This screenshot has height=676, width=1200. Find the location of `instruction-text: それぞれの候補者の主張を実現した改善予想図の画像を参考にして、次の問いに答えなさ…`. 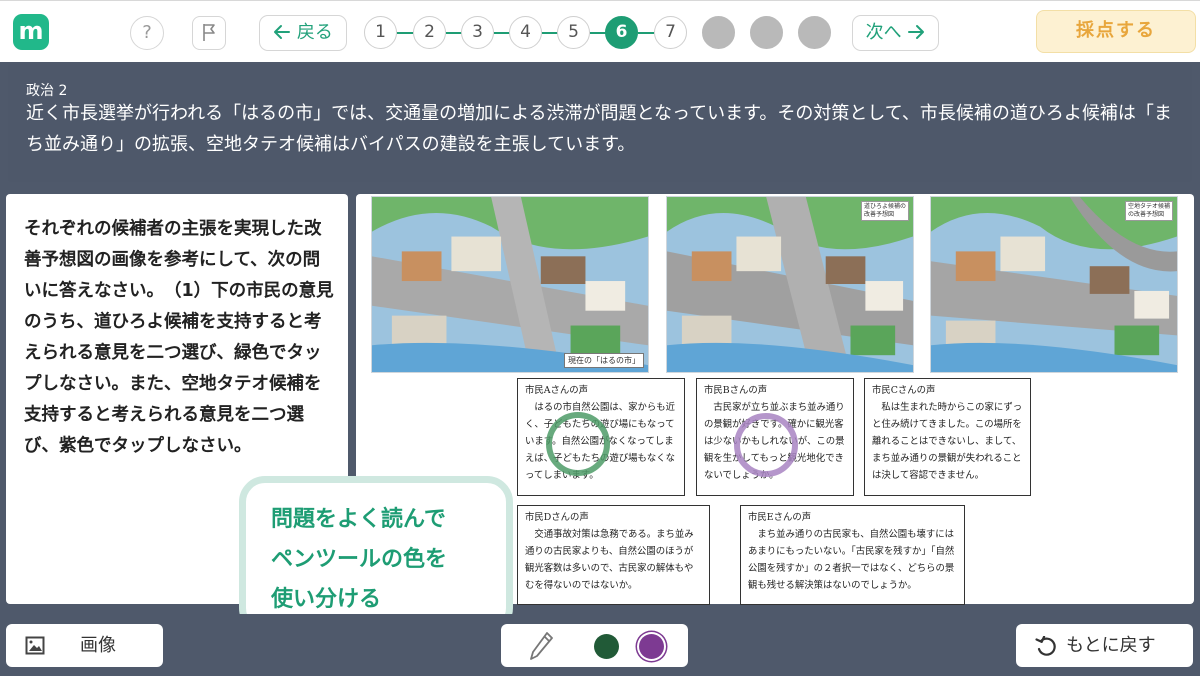

instruction-text: それぞれの候補者の主張を実現した改善予想図の画像を参考にして、次の問いに答えなさ… is located at coordinates (179, 337).